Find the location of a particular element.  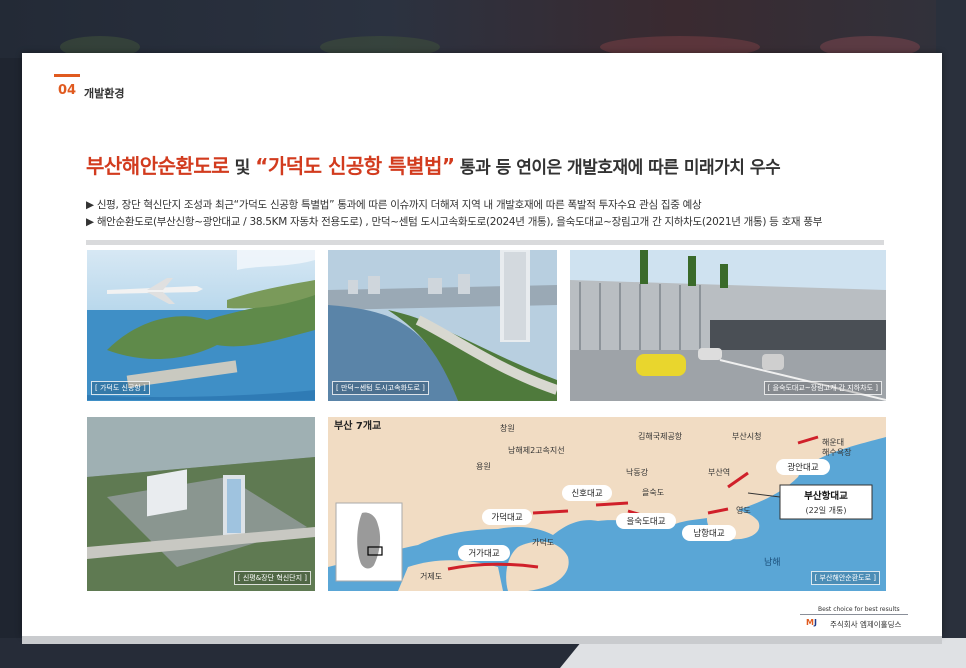

map-bridge-eulsukdo: 을숙도대교 is located at coordinates (645, 522).